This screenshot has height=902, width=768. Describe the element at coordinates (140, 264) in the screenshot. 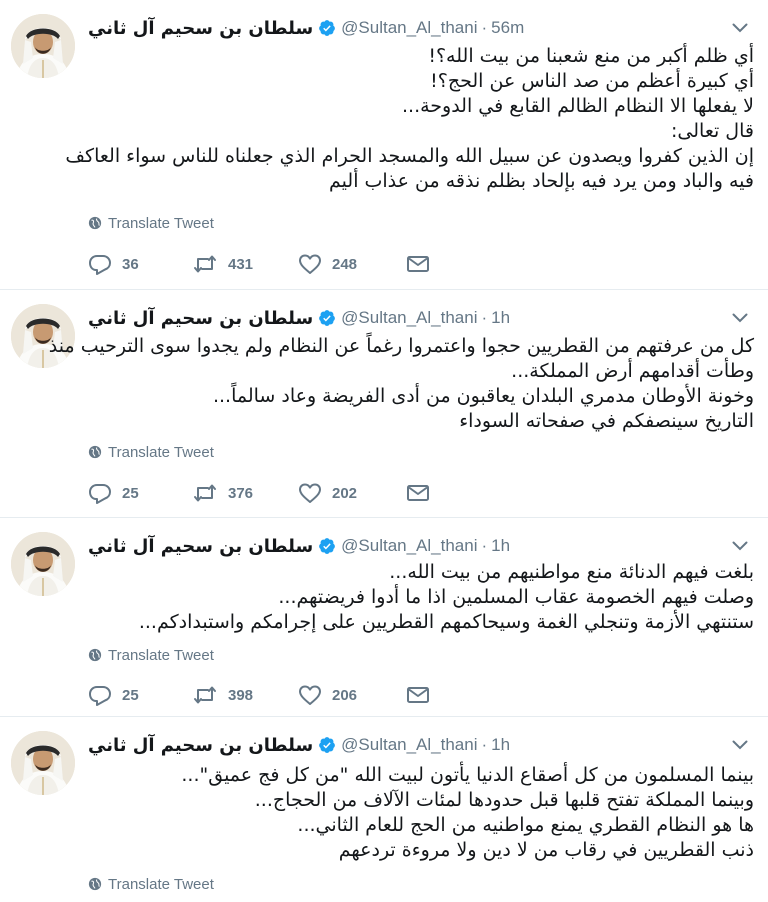

I see `reply-button: 36` at that location.